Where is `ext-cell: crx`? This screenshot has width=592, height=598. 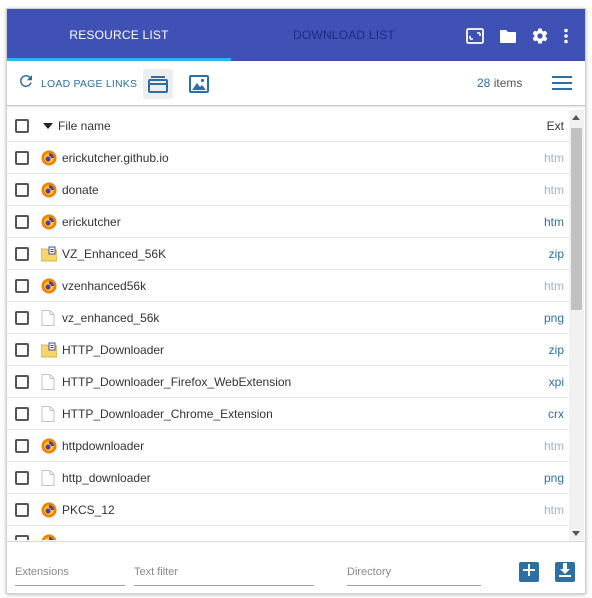
ext-cell: crx is located at coordinates (556, 414).